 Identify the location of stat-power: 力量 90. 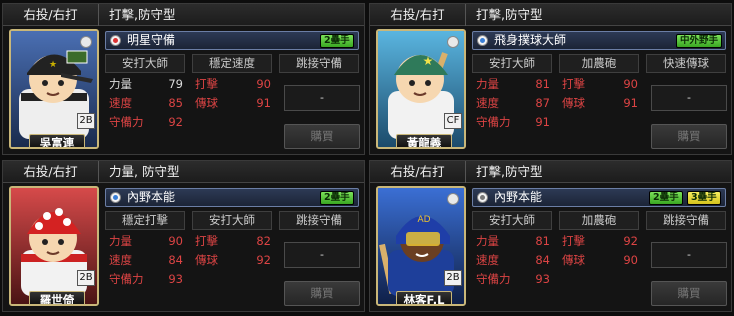
(146, 241).